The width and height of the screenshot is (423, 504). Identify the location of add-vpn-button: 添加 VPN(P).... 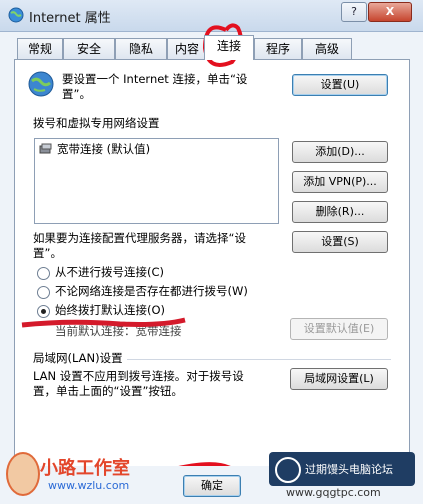
(340, 182).